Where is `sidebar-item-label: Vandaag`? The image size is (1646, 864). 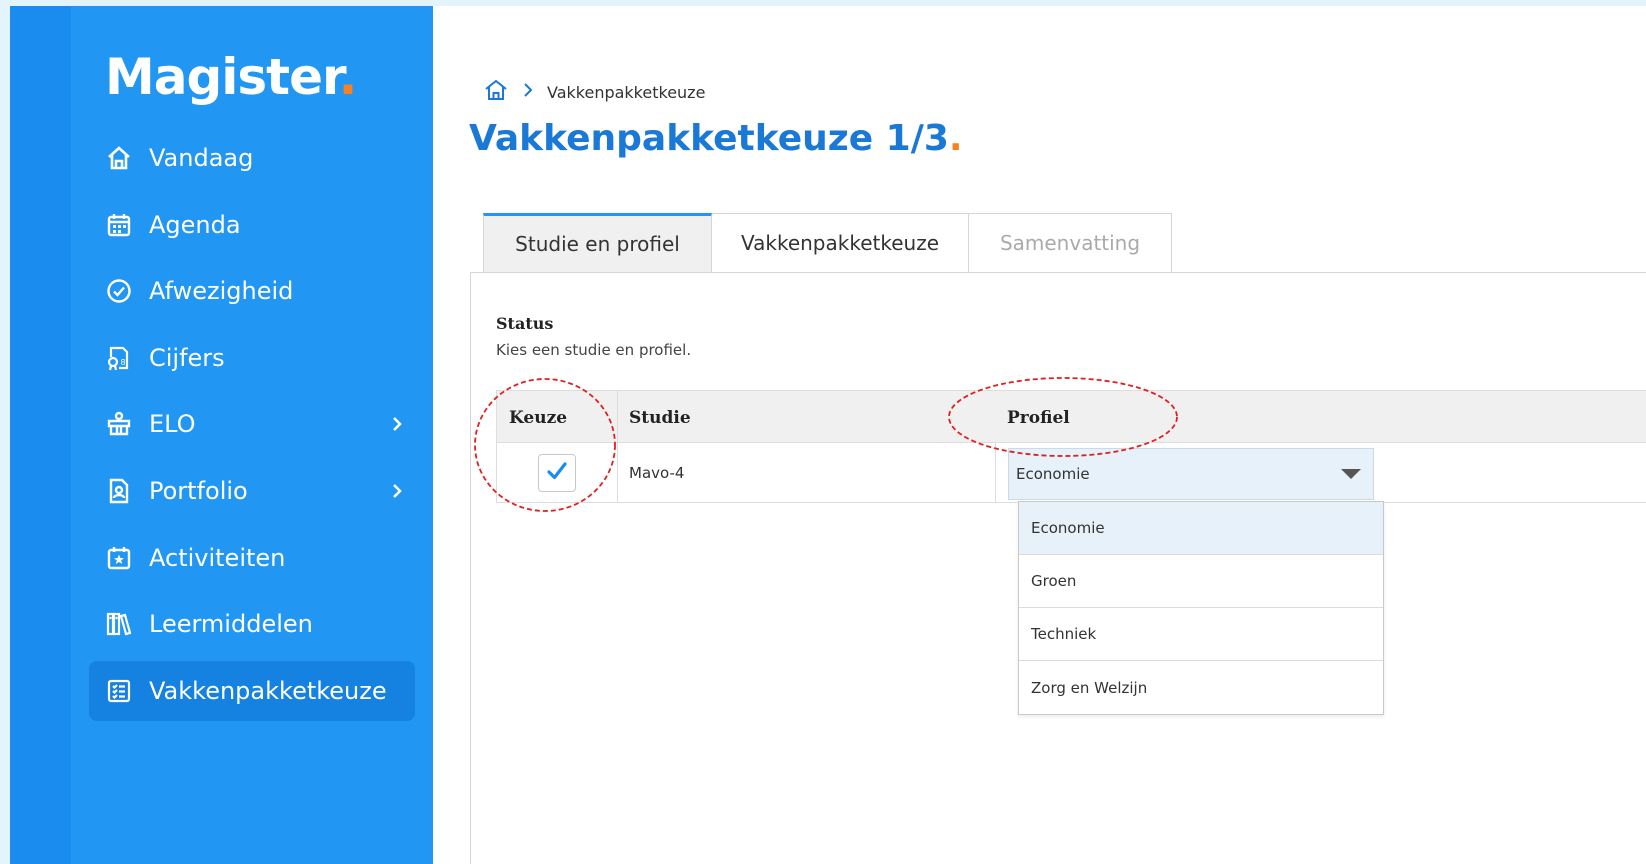 sidebar-item-label: Vandaag is located at coordinates (201, 158).